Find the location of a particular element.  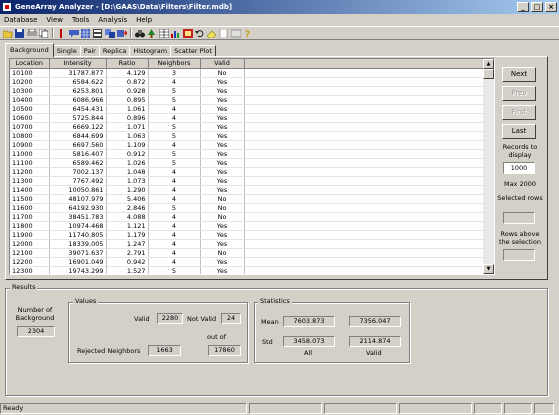

table-row: 10900 6697.560 1.109 4 Yes is located at coordinates (247, 145).